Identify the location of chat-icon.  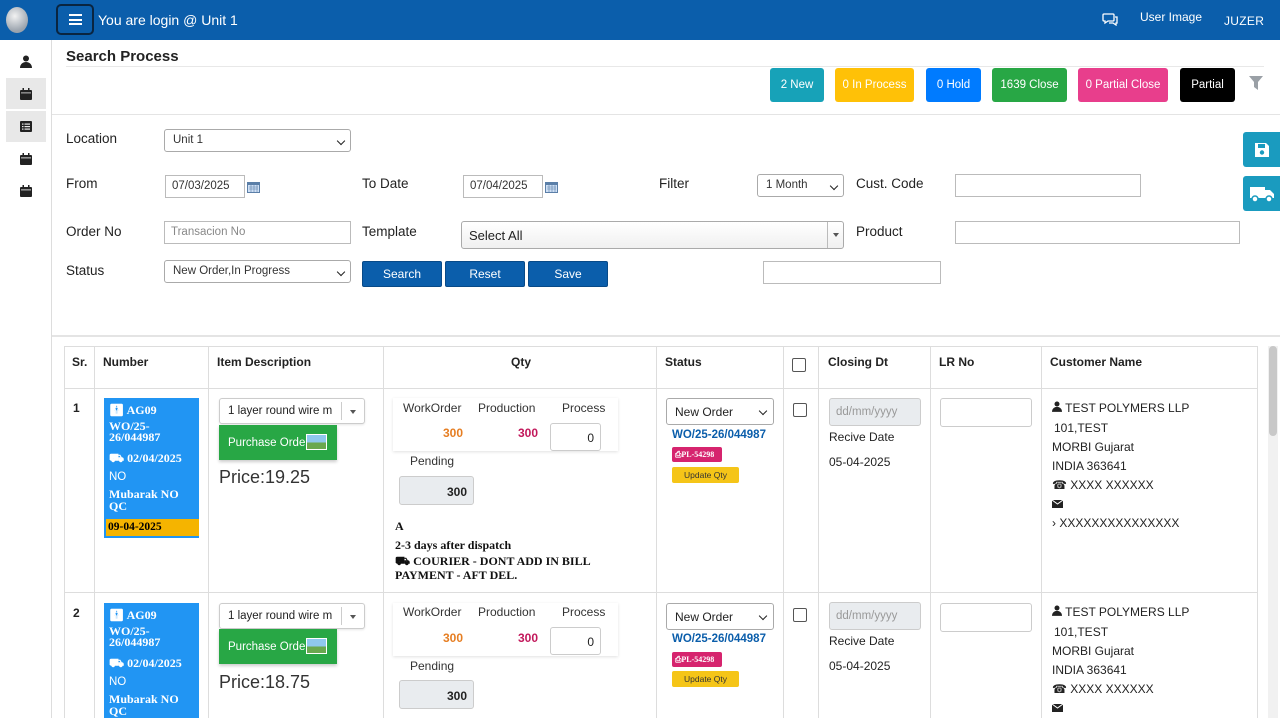
(1110, 19).